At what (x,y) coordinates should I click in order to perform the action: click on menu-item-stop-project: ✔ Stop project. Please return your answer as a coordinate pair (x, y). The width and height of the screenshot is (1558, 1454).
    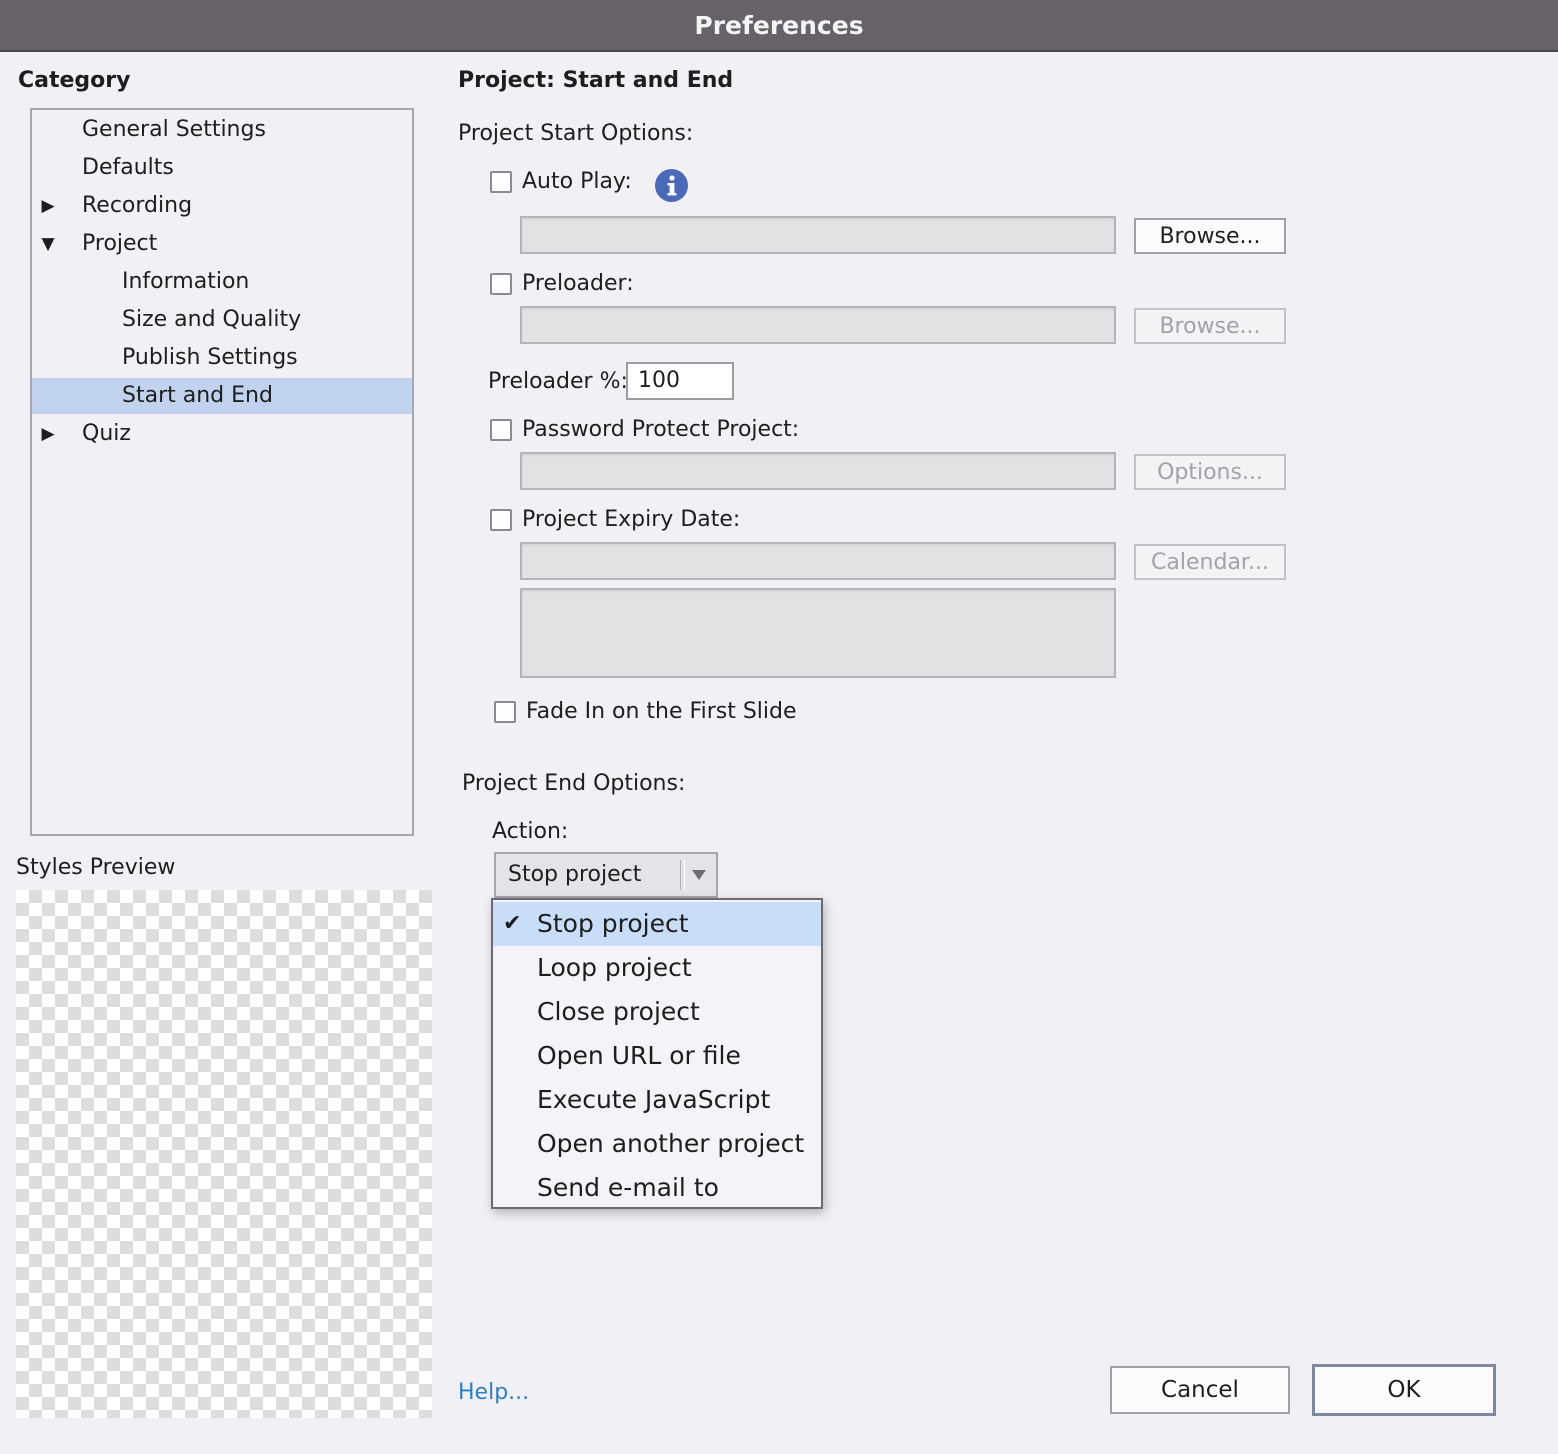
    Looking at the image, I should click on (657, 924).